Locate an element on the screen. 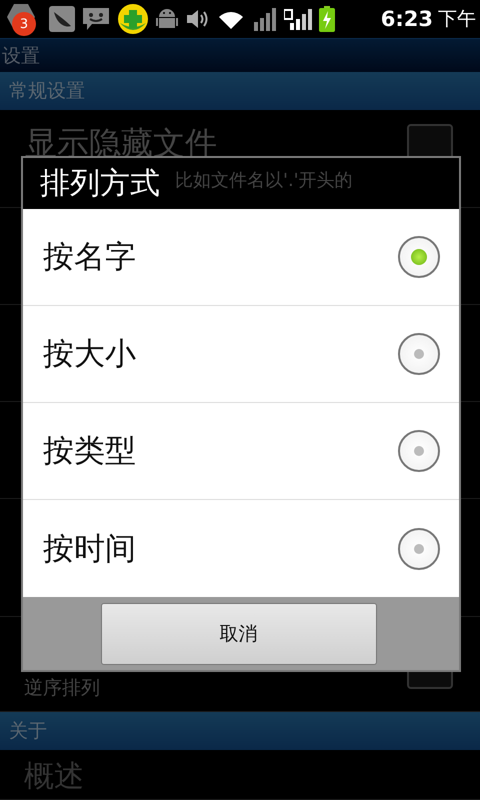 The image size is (480, 800). section-header: 常规设置 is located at coordinates (47, 91).